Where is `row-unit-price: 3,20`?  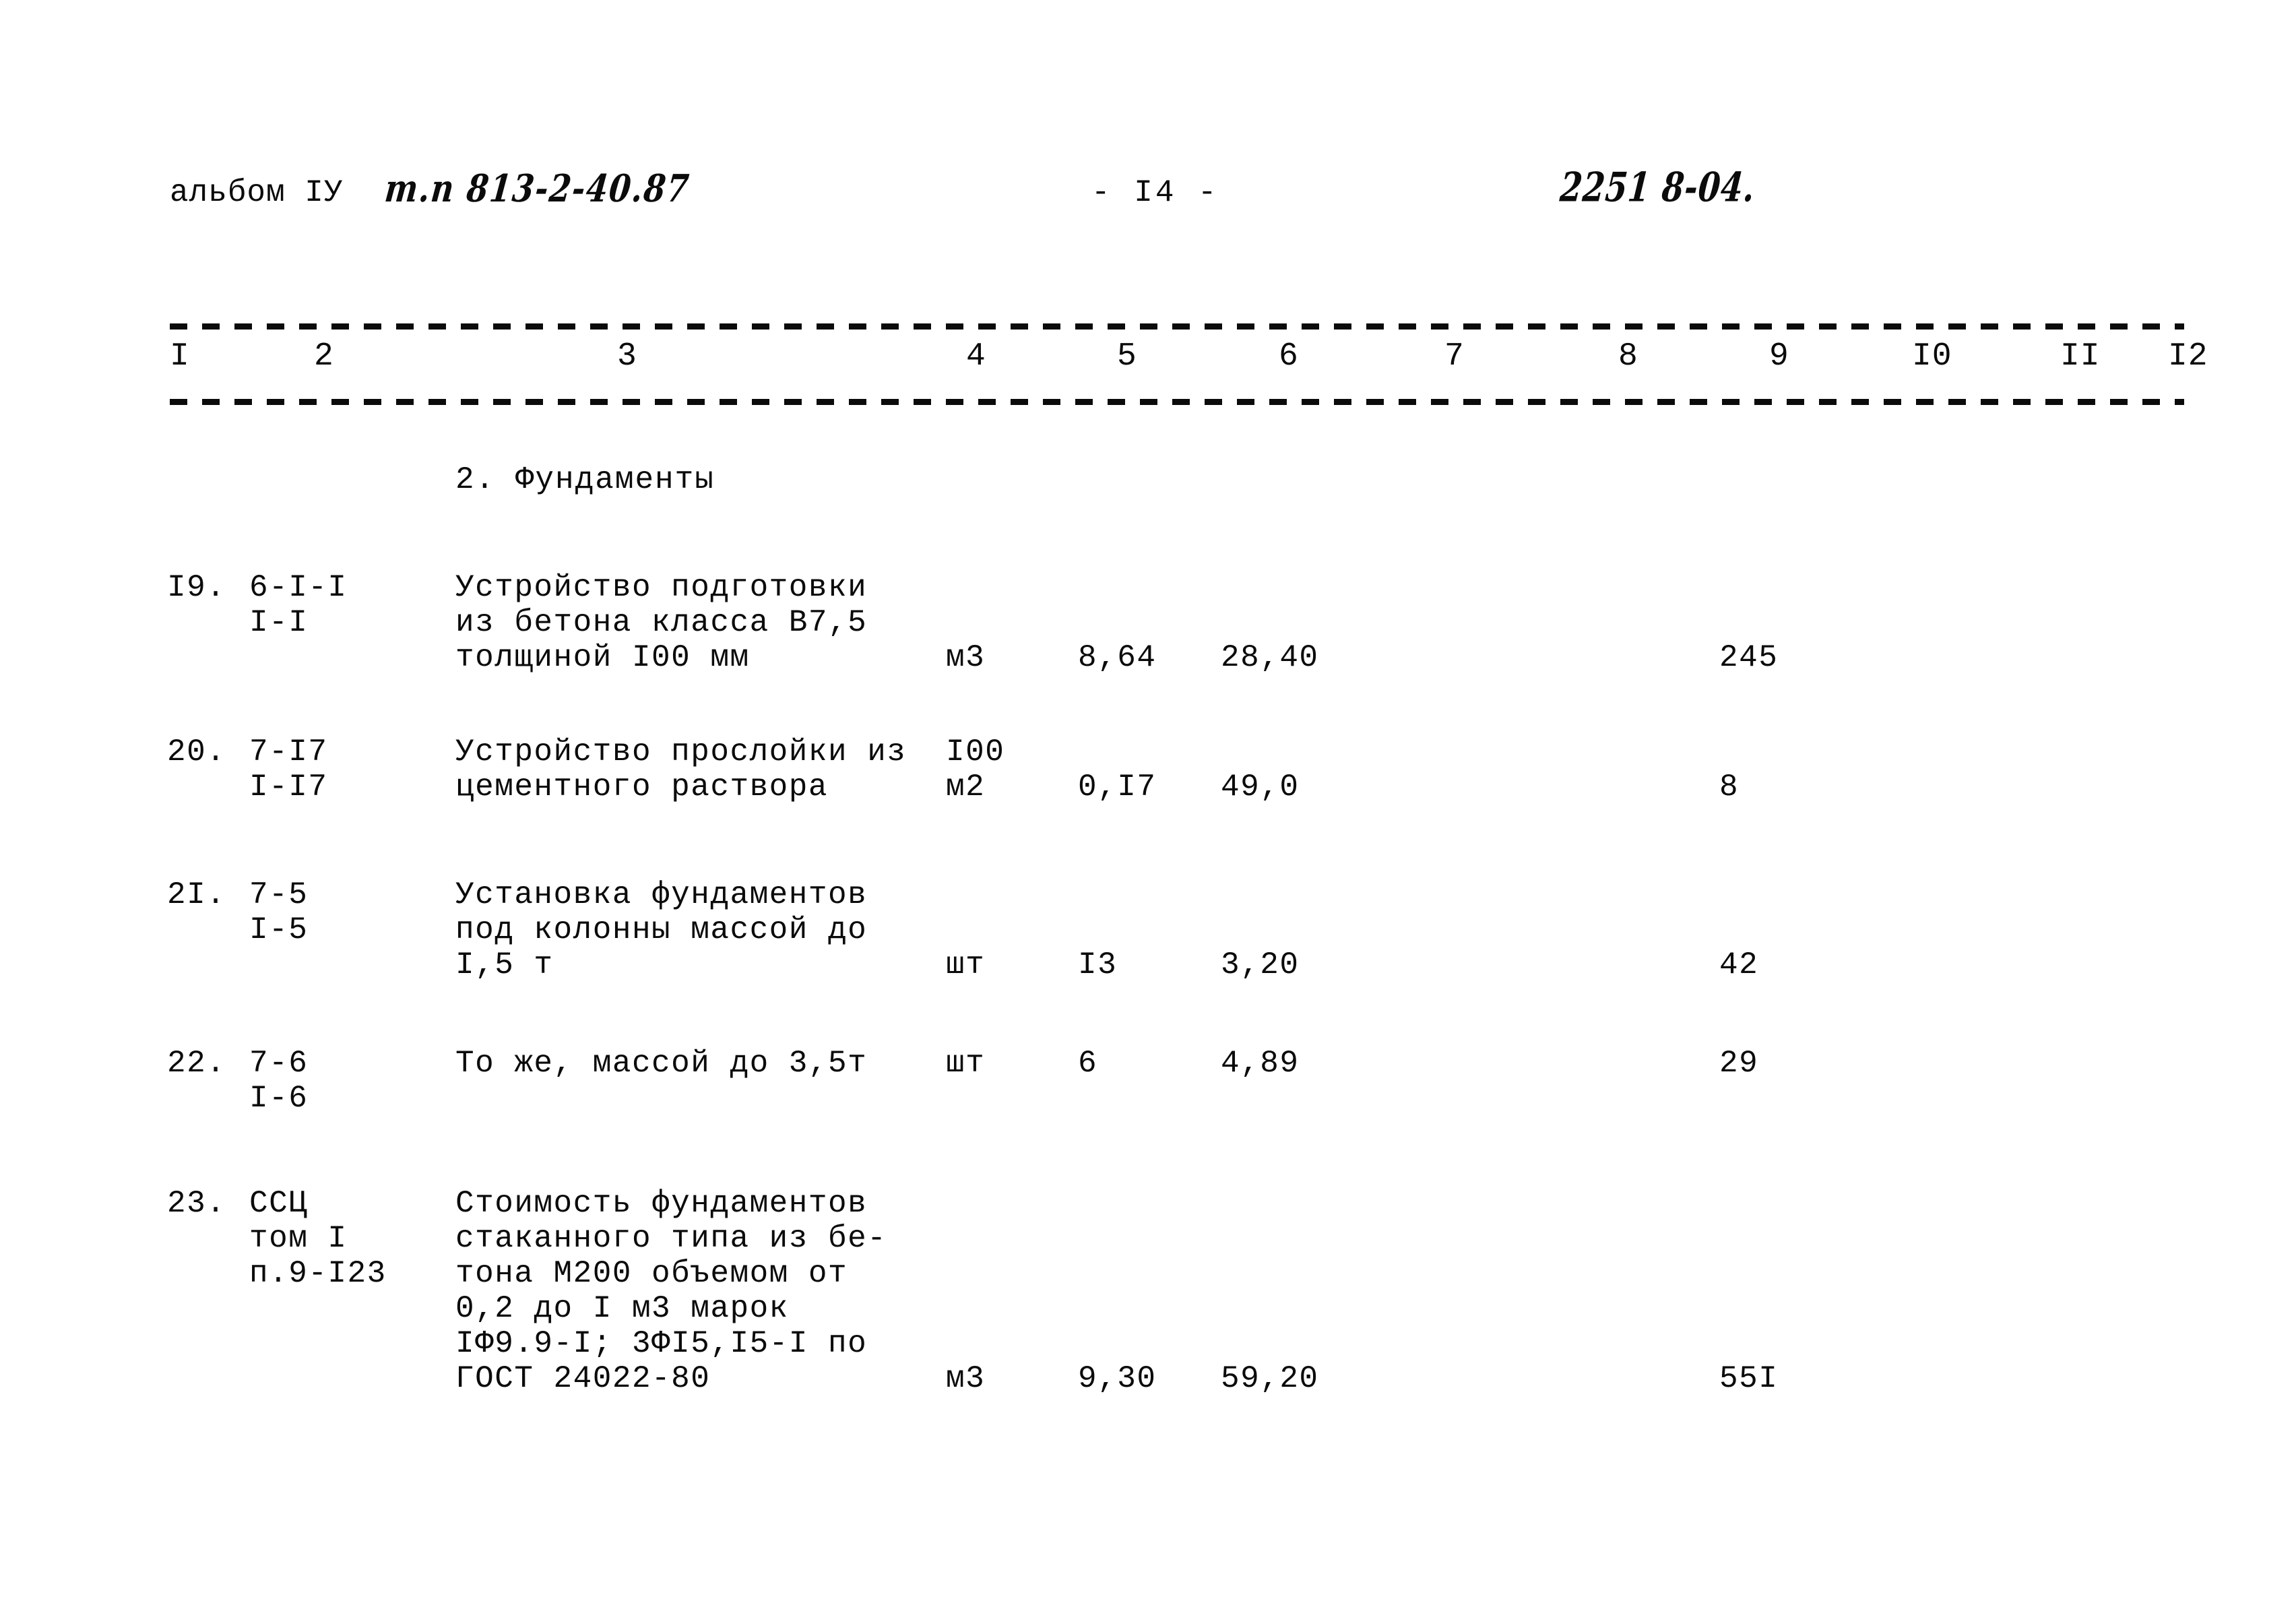
row-unit-price: 3,20 is located at coordinates (1260, 964).